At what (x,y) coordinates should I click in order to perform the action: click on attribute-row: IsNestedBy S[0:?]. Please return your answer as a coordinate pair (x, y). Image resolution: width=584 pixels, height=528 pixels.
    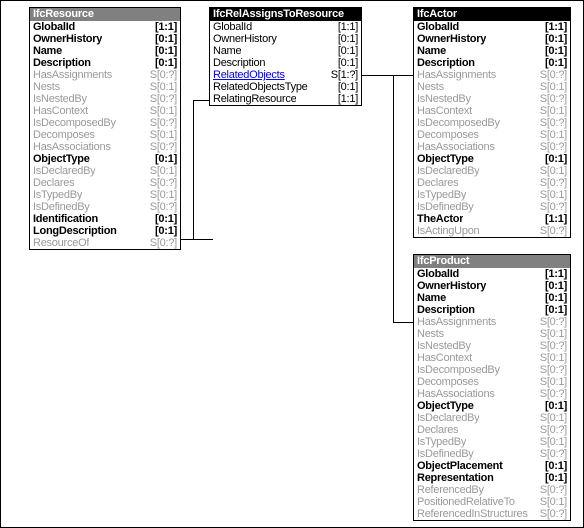
    Looking at the image, I should click on (492, 99).